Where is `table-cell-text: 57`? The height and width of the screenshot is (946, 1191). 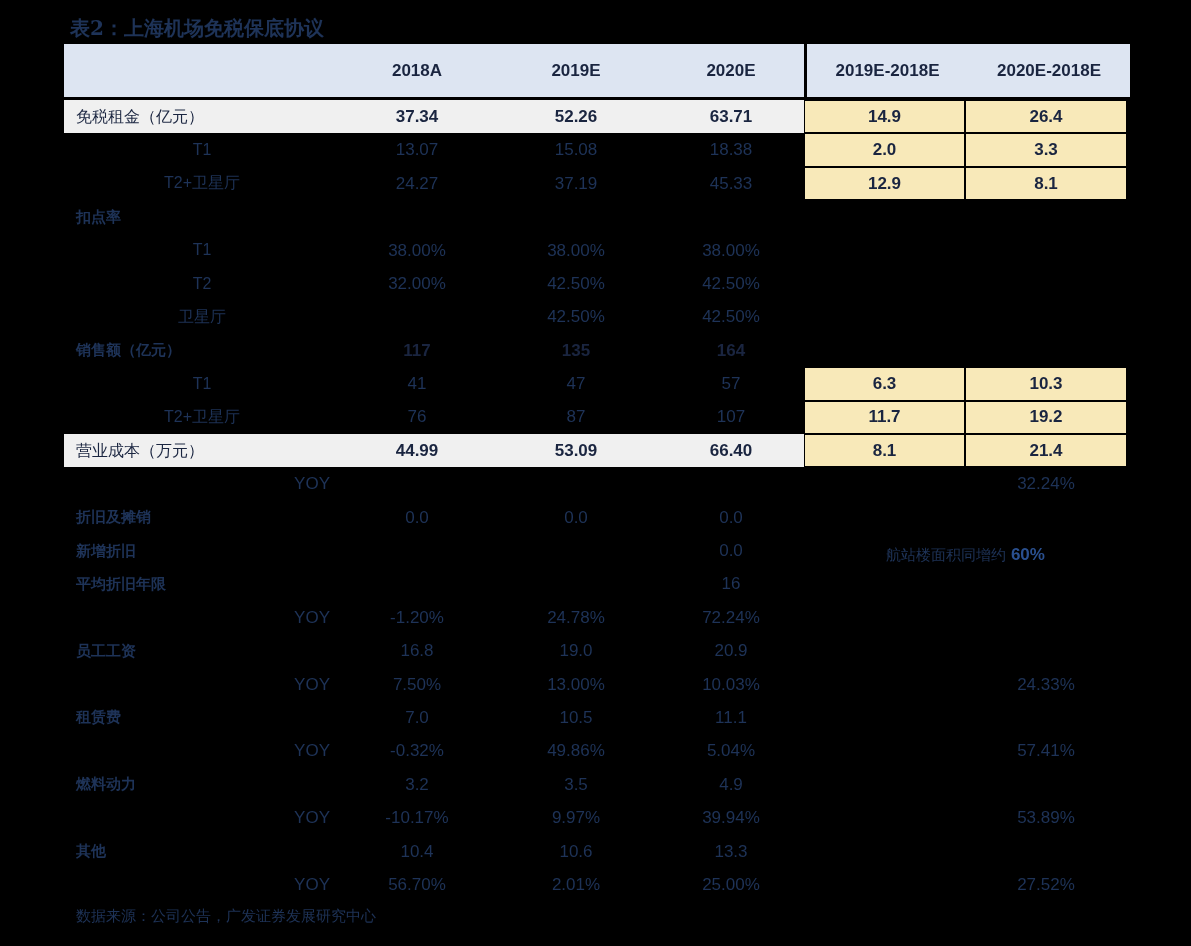 table-cell-text: 57 is located at coordinates (731, 384).